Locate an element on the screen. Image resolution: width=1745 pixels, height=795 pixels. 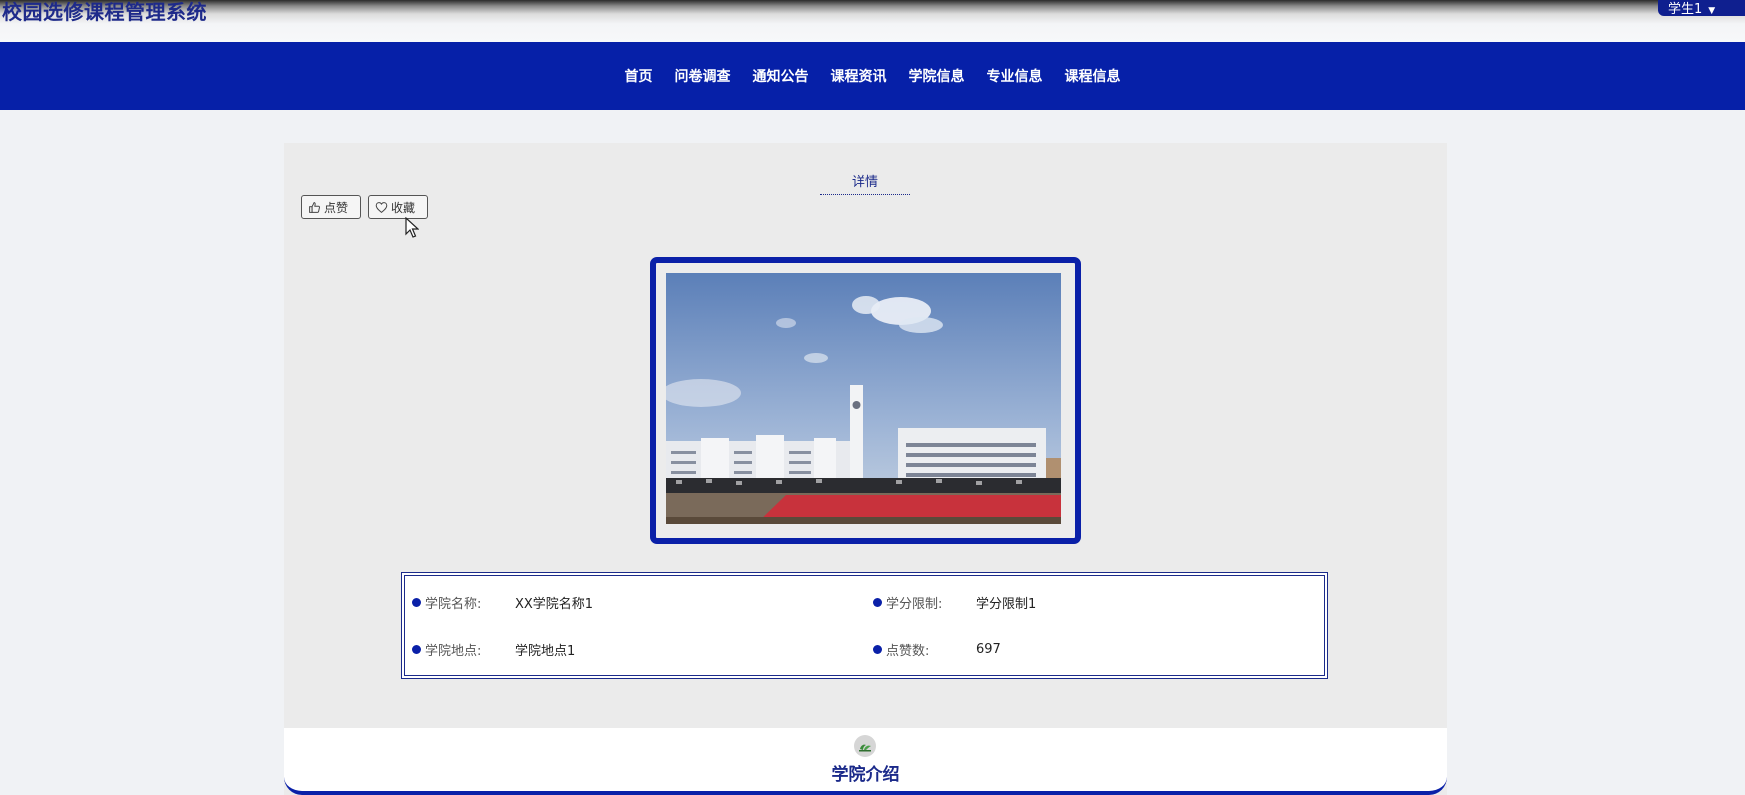
nav-item-survey: 问卷调查 is located at coordinates (703, 76).